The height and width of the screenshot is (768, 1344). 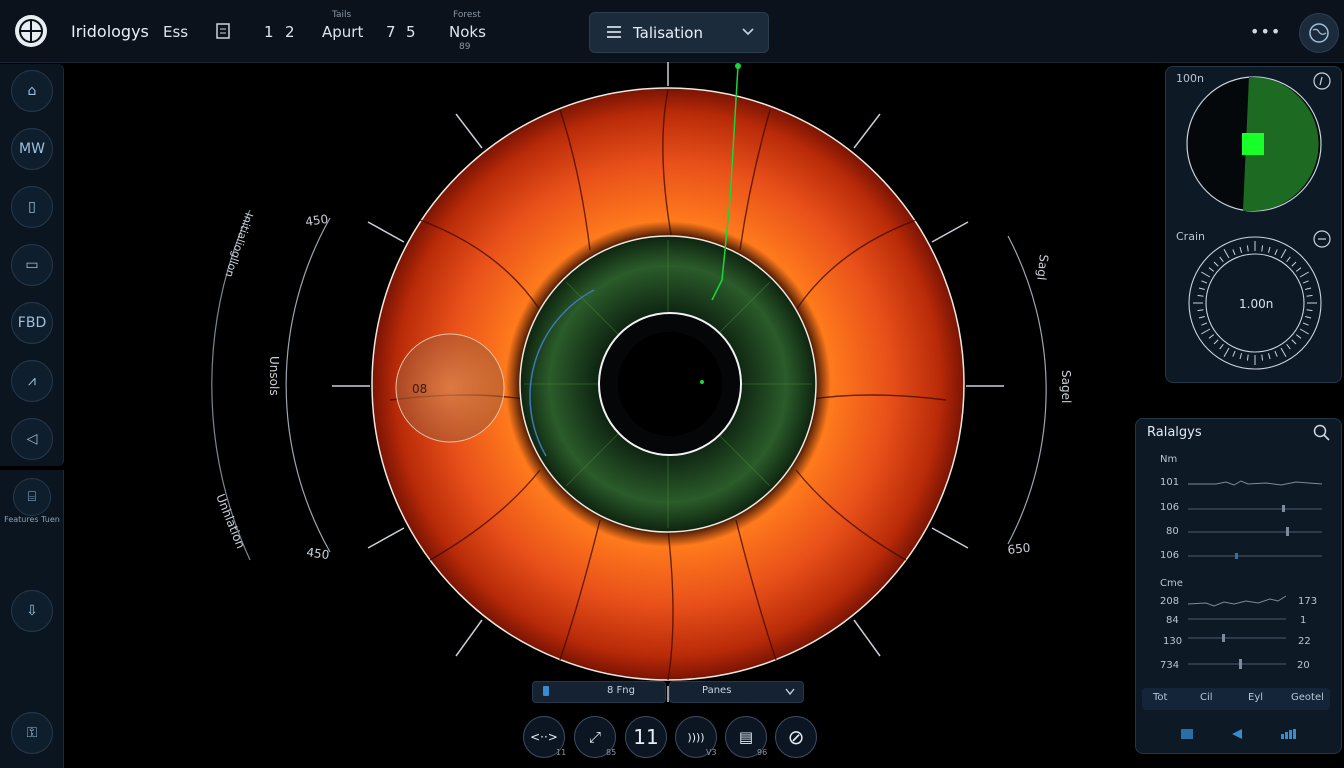 I want to click on sidebar-item-wave: ⩘, so click(x=32, y=381).